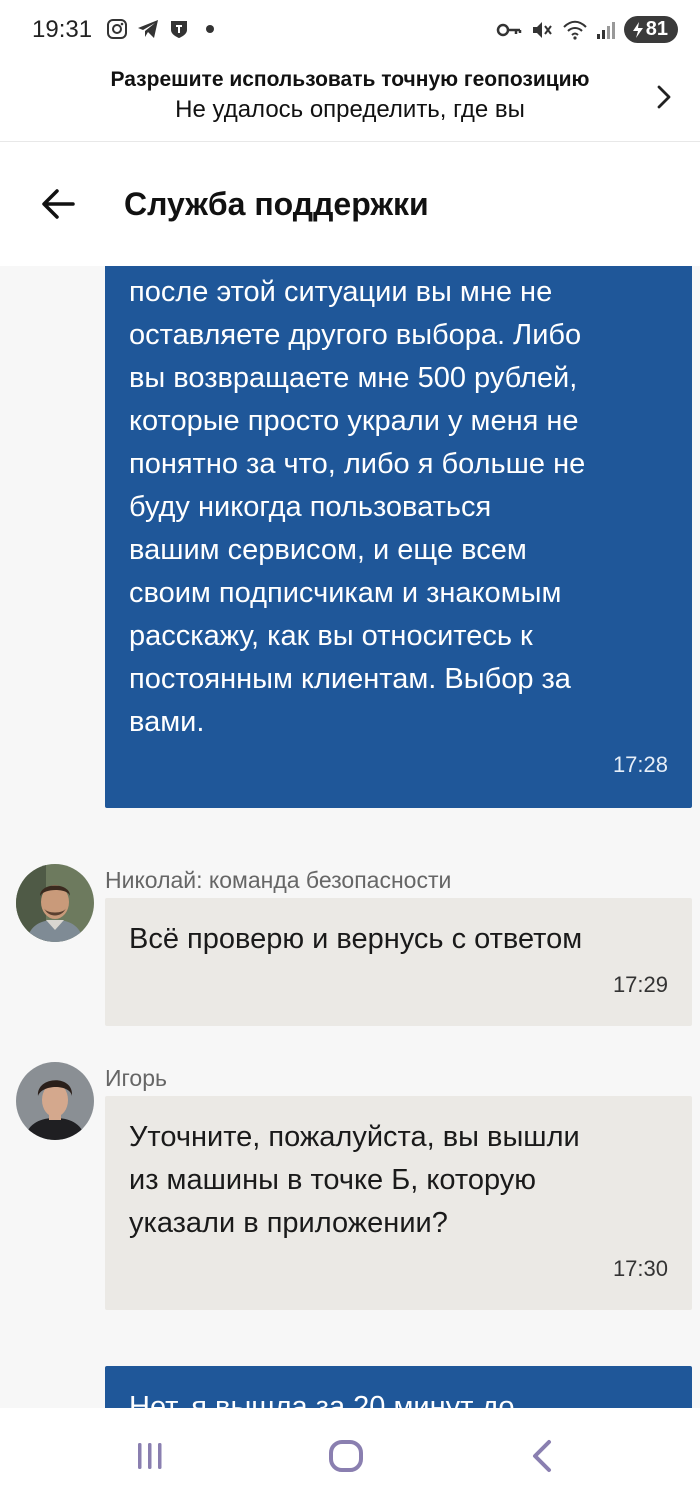 This screenshot has width=700, height=1501. What do you see at coordinates (640, 764) in the screenshot?
I see `message-time: 17:28` at bounding box center [640, 764].